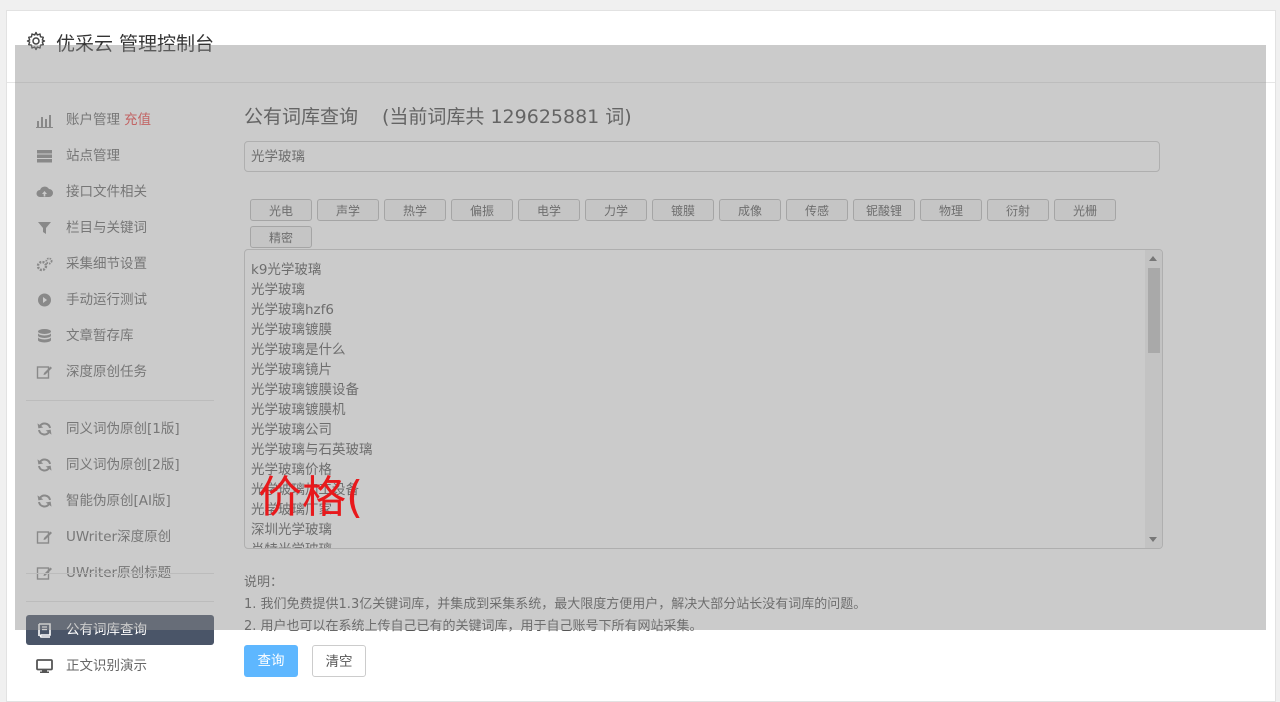  Describe the element at coordinates (44, 666) in the screenshot. I see `monitor-icon` at that location.